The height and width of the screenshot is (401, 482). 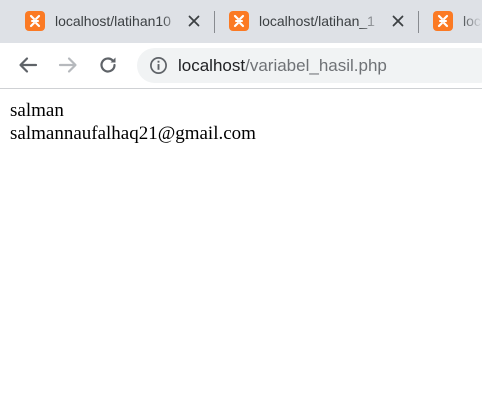 I want to click on forward-button, so click(x=68, y=65).